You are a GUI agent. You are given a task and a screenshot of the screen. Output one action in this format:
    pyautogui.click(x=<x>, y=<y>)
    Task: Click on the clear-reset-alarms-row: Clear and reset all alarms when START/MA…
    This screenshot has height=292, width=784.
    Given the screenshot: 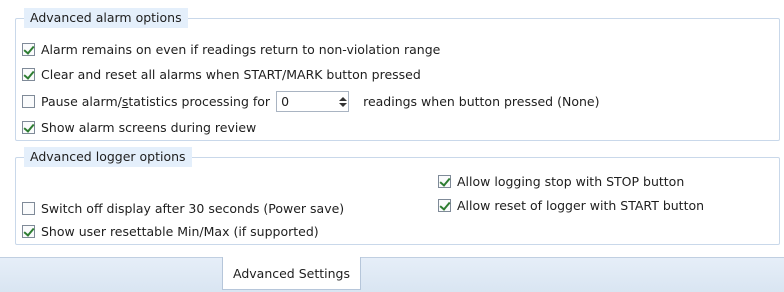 What is the action you would take?
    pyautogui.click(x=221, y=74)
    